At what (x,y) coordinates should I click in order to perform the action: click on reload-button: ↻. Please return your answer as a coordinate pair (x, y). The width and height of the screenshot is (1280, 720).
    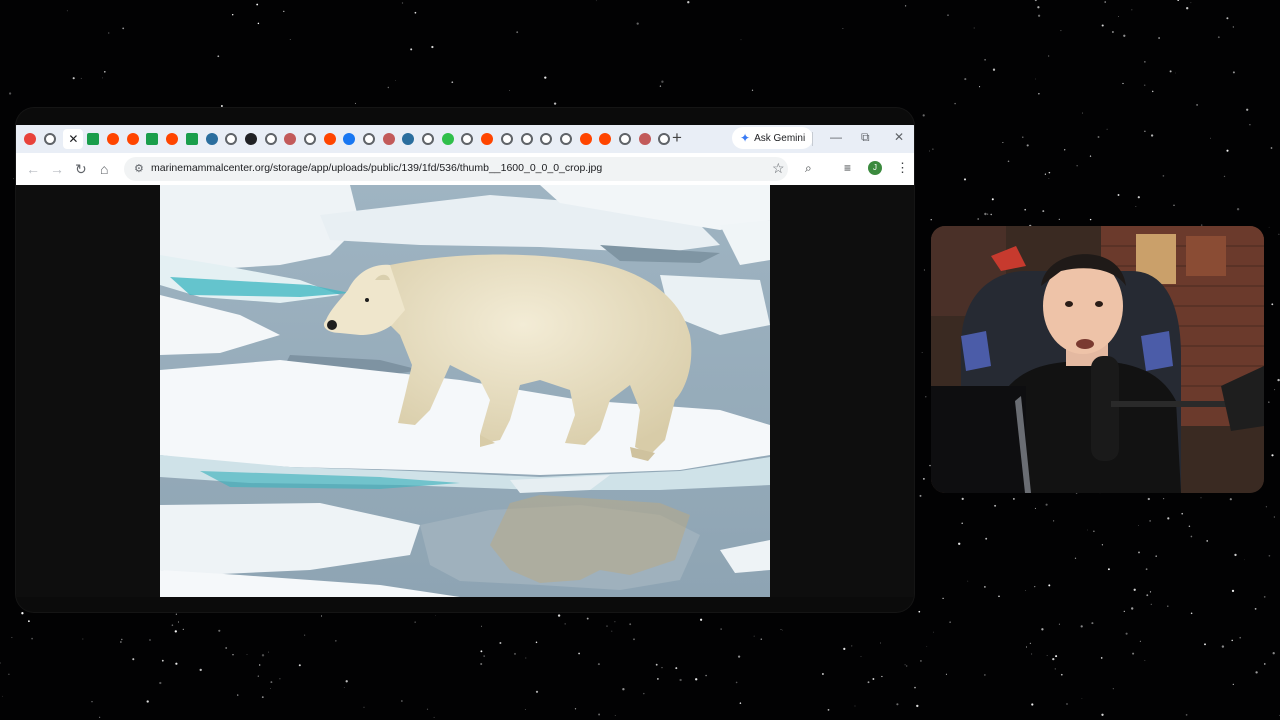
    Looking at the image, I should click on (81, 169).